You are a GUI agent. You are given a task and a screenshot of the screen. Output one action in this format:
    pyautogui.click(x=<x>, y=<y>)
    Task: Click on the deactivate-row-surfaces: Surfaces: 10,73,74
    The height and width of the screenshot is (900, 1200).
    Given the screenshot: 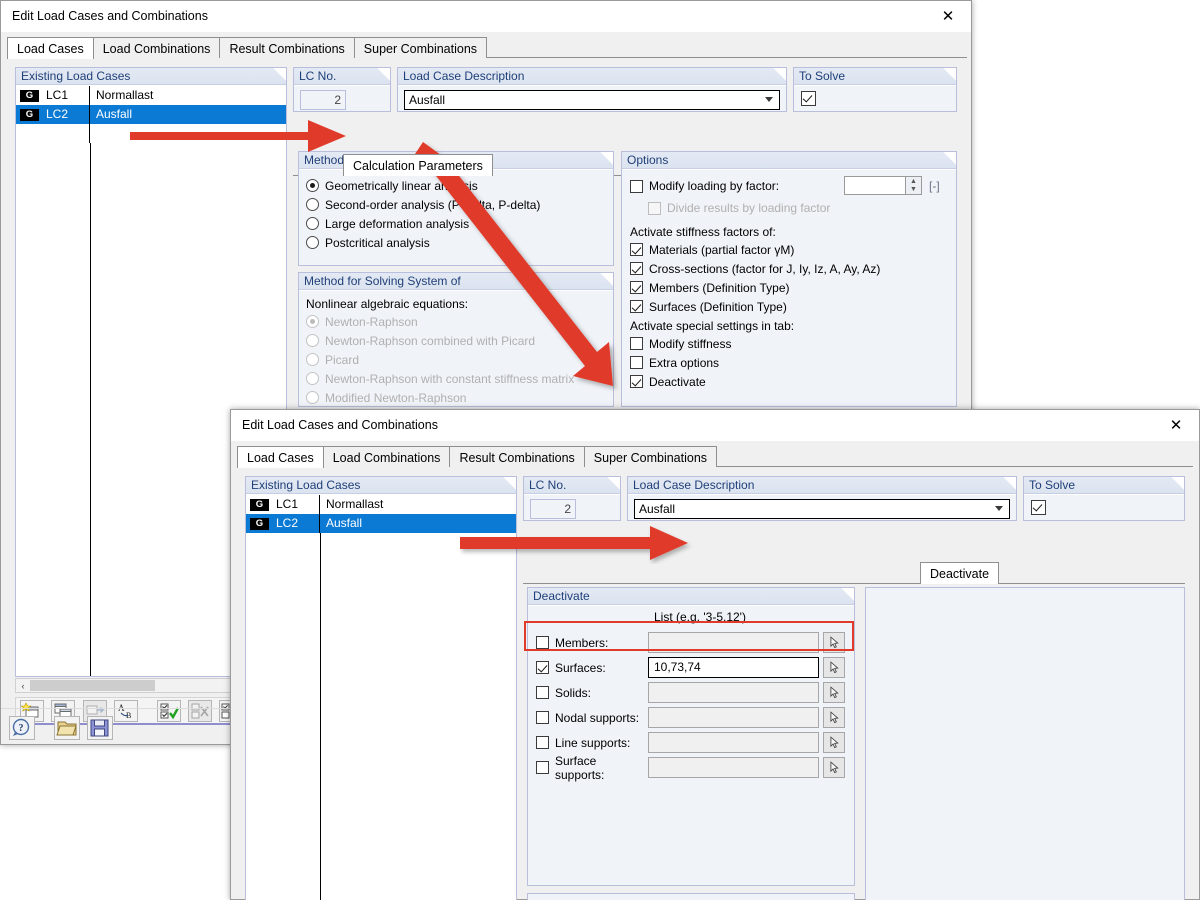 What is the action you would take?
    pyautogui.click(x=690, y=667)
    